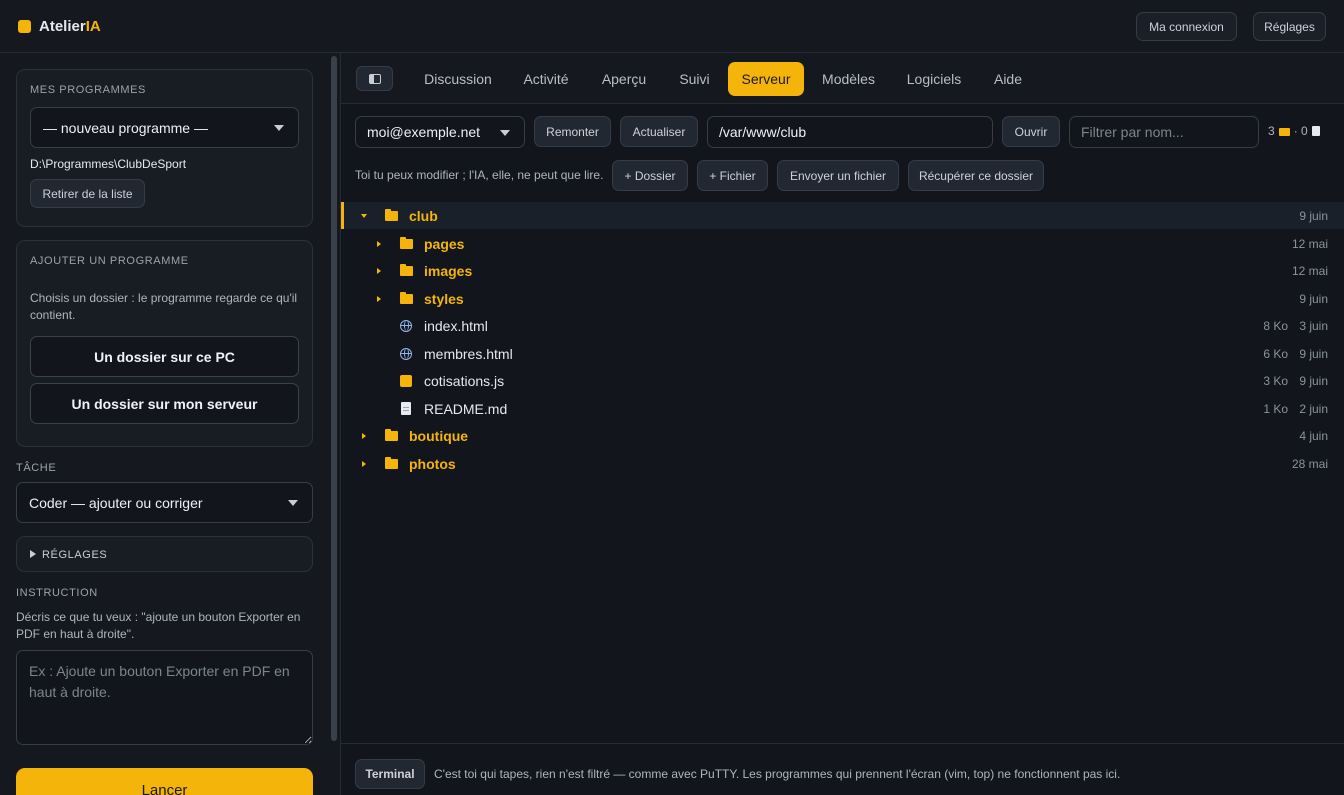 The image size is (1344, 795). Describe the element at coordinates (842, 353) in the screenshot. I see `tree-row-membres-html: membres.html 6 Ko 9 juin` at that location.